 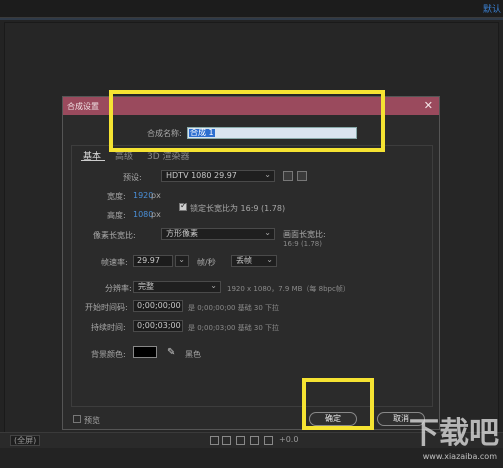 I want to click on delete-preset-icon, so click(x=302, y=176).